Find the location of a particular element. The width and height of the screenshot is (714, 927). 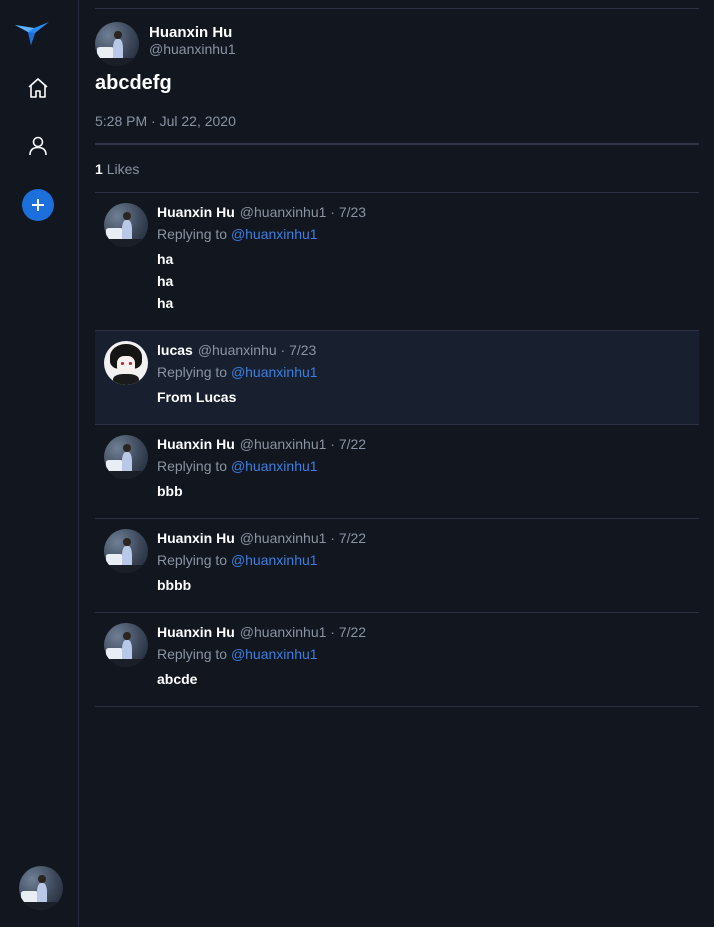

compose-button is located at coordinates (38, 205).